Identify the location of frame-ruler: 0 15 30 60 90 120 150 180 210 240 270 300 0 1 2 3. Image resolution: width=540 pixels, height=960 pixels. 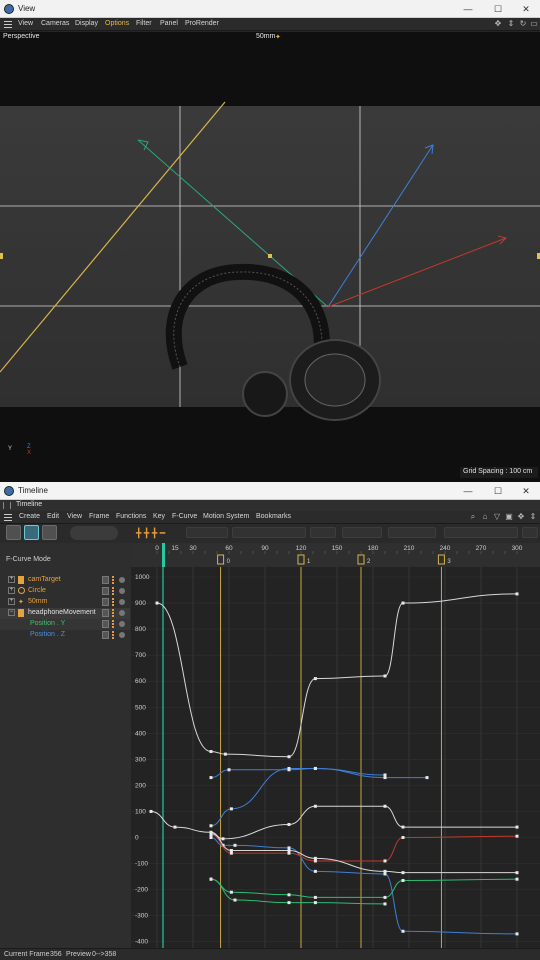
(335, 555).